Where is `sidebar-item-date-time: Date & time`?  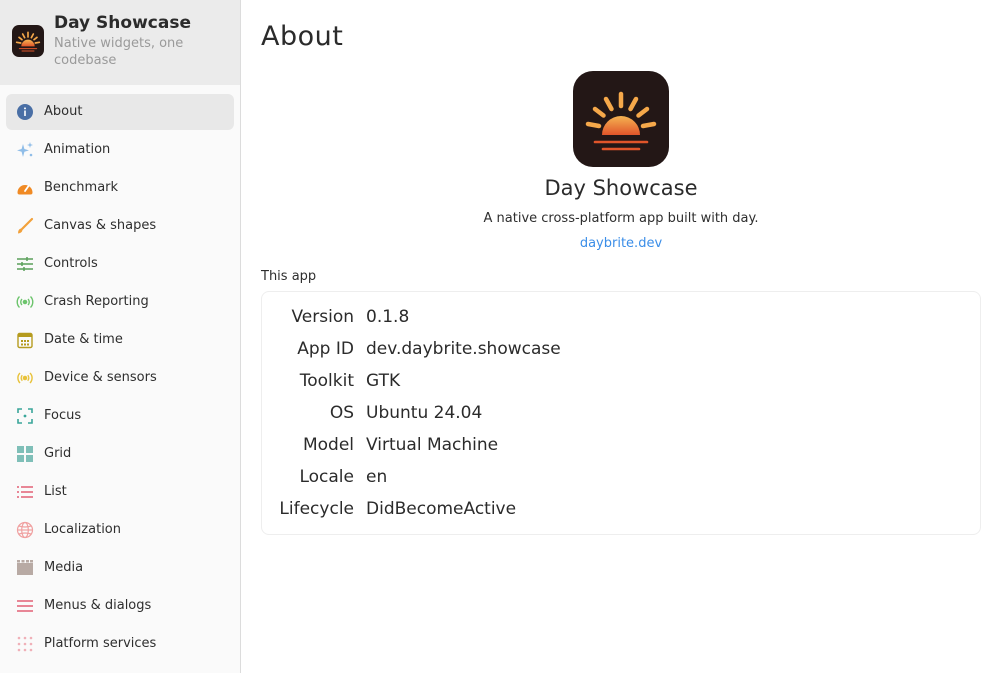
sidebar-item-date-time: Date & time is located at coordinates (120, 340).